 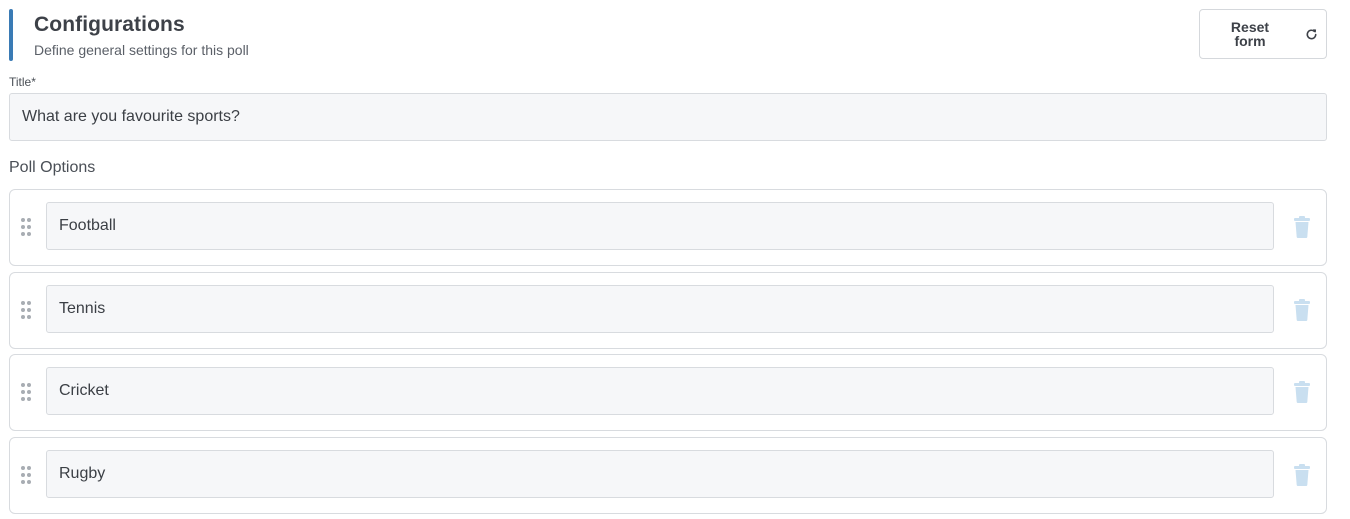 I want to click on poll-options-label: Poll Options, so click(x=52, y=167).